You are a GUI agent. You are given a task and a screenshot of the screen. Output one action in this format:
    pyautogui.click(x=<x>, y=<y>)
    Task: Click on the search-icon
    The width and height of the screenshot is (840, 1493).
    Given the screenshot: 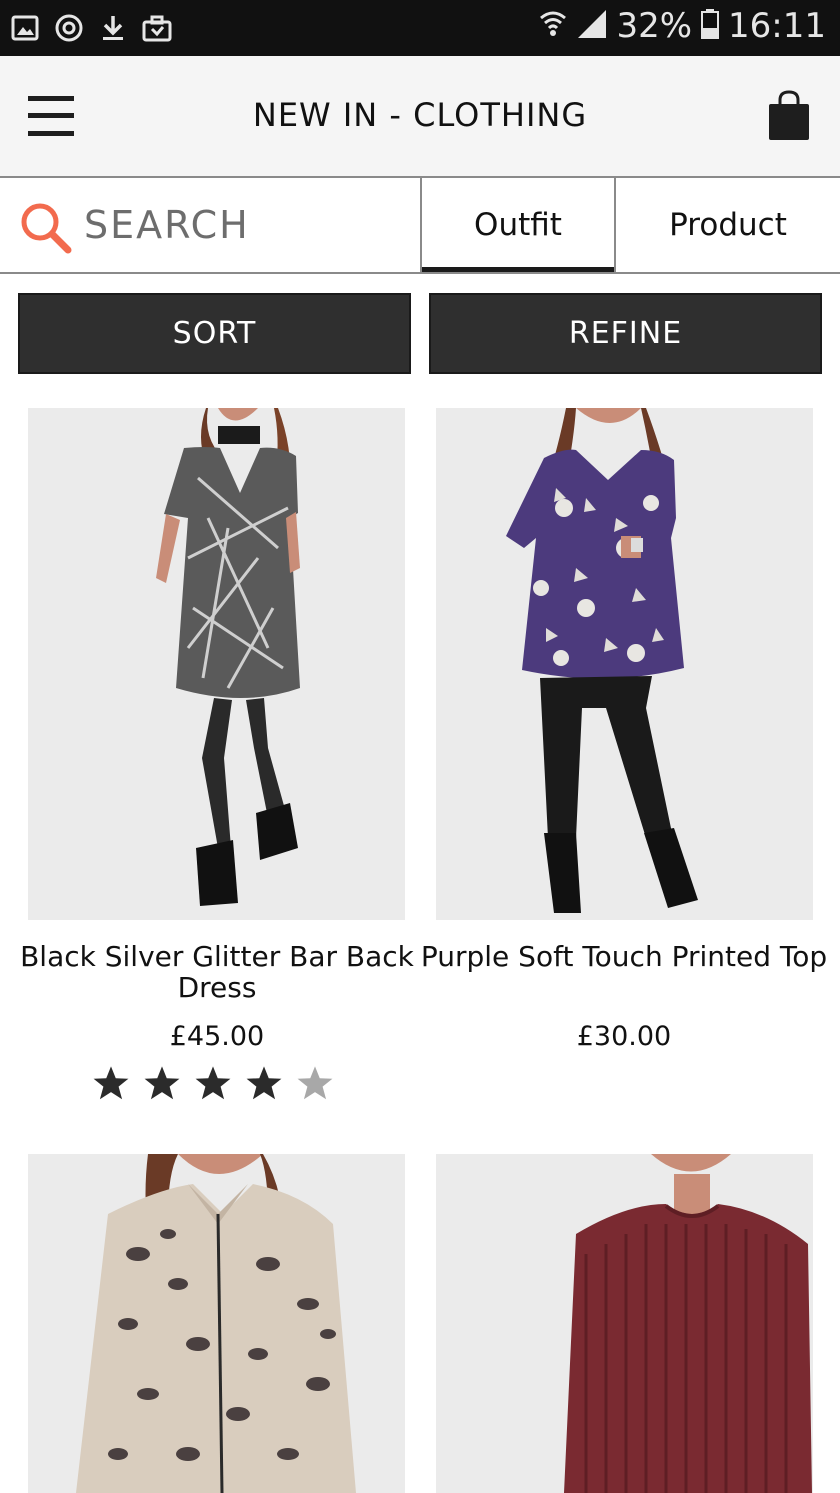 What is the action you would take?
    pyautogui.click(x=45, y=227)
    